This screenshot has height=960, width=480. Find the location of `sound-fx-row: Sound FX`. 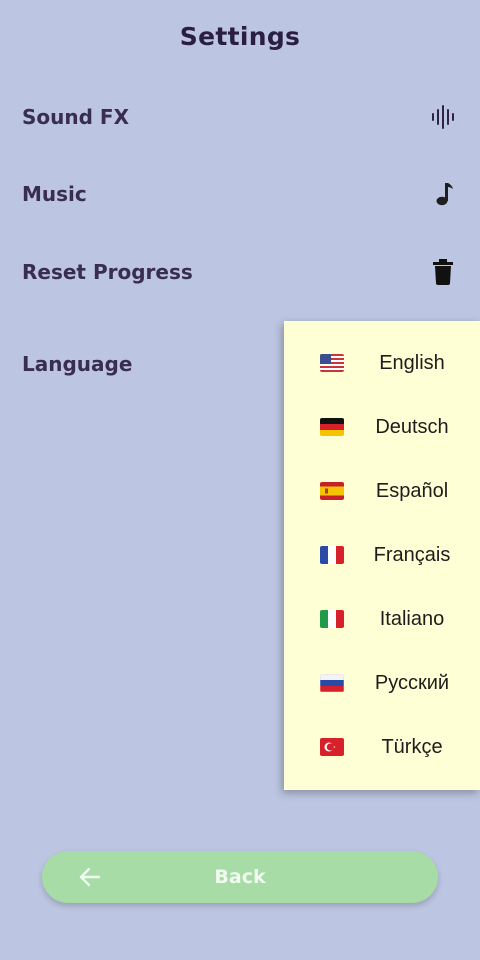

sound-fx-row: Sound FX is located at coordinates (240, 117).